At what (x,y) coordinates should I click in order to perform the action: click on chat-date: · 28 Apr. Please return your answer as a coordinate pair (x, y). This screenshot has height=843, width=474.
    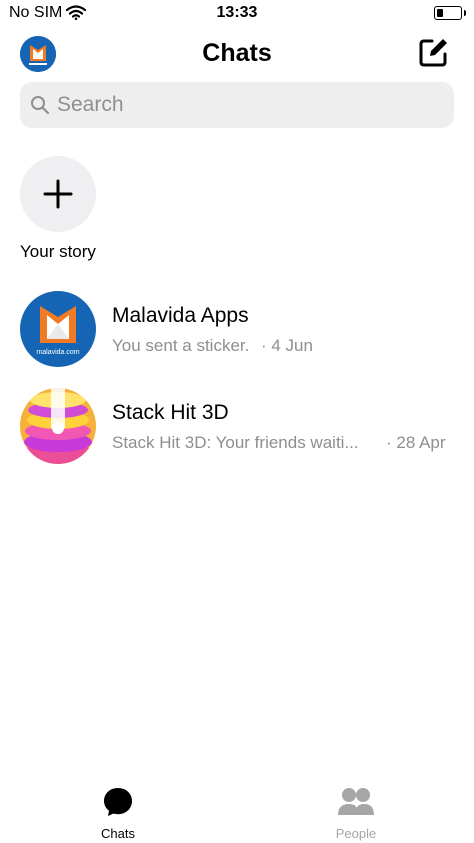
    Looking at the image, I should click on (416, 442).